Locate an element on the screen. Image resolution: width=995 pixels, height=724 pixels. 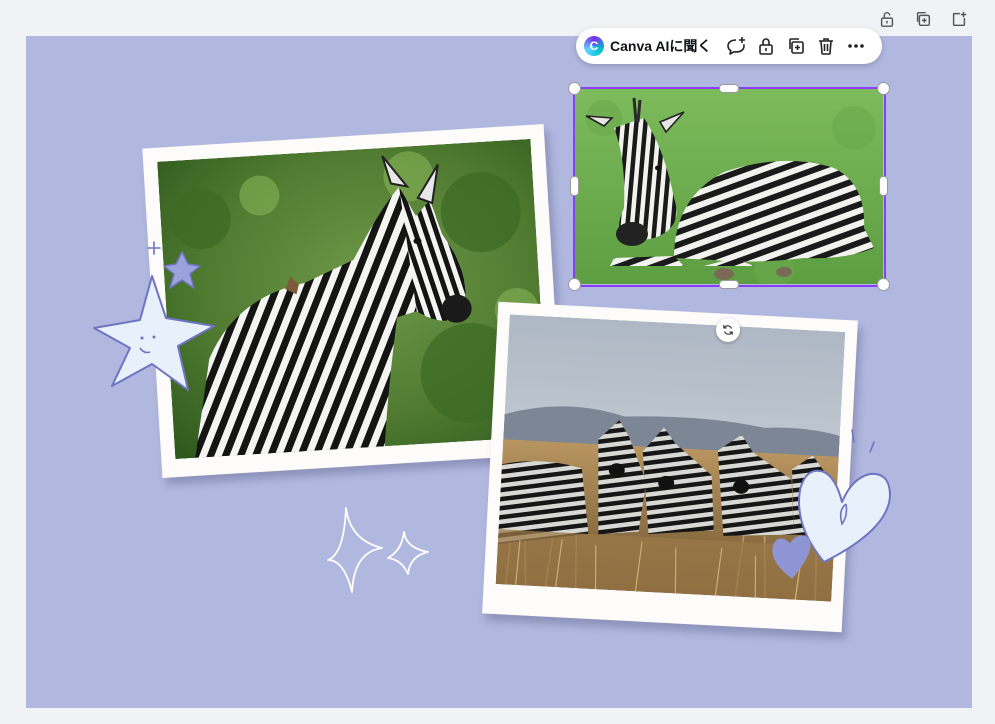
delete-button is located at coordinates (826, 46).